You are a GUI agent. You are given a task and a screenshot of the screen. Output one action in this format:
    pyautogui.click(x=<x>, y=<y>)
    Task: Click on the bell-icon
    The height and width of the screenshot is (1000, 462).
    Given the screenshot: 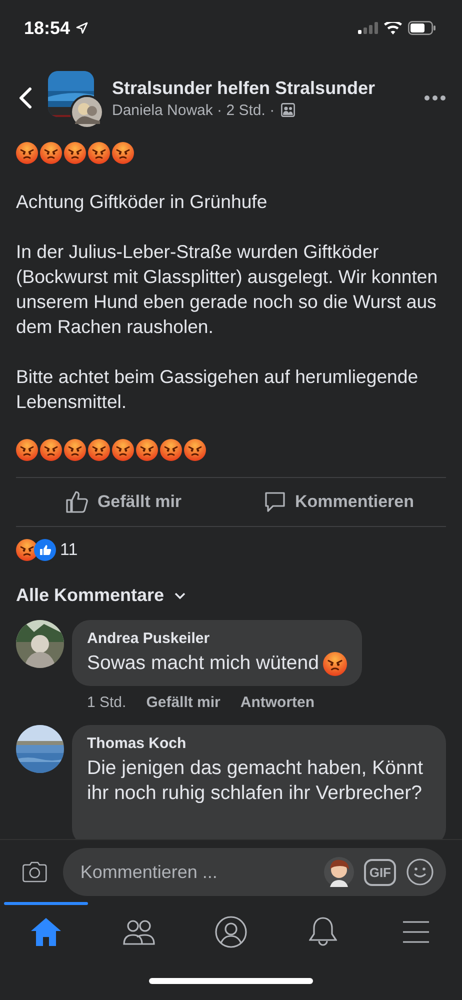 What is the action you would take?
    pyautogui.click(x=323, y=932)
    